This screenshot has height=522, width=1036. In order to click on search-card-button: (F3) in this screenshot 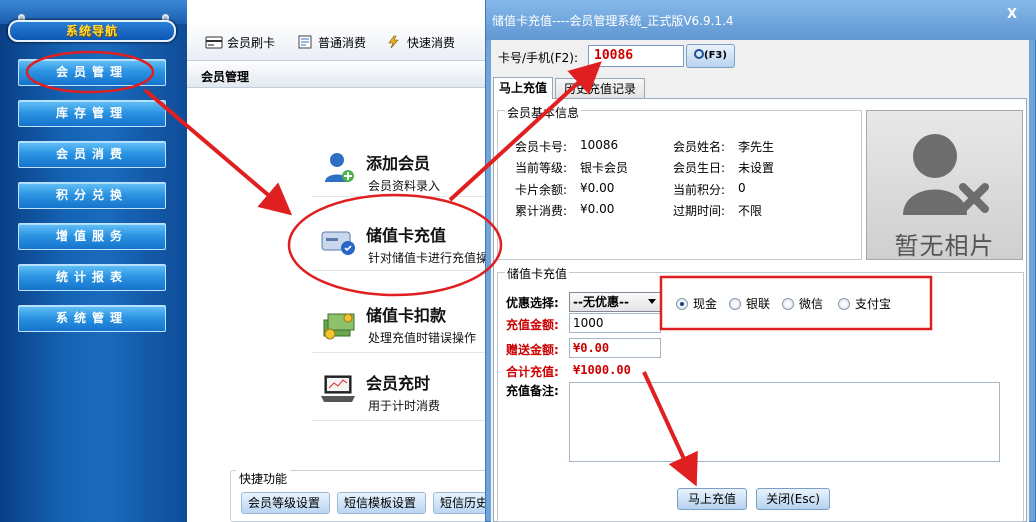, I will do `click(710, 56)`.